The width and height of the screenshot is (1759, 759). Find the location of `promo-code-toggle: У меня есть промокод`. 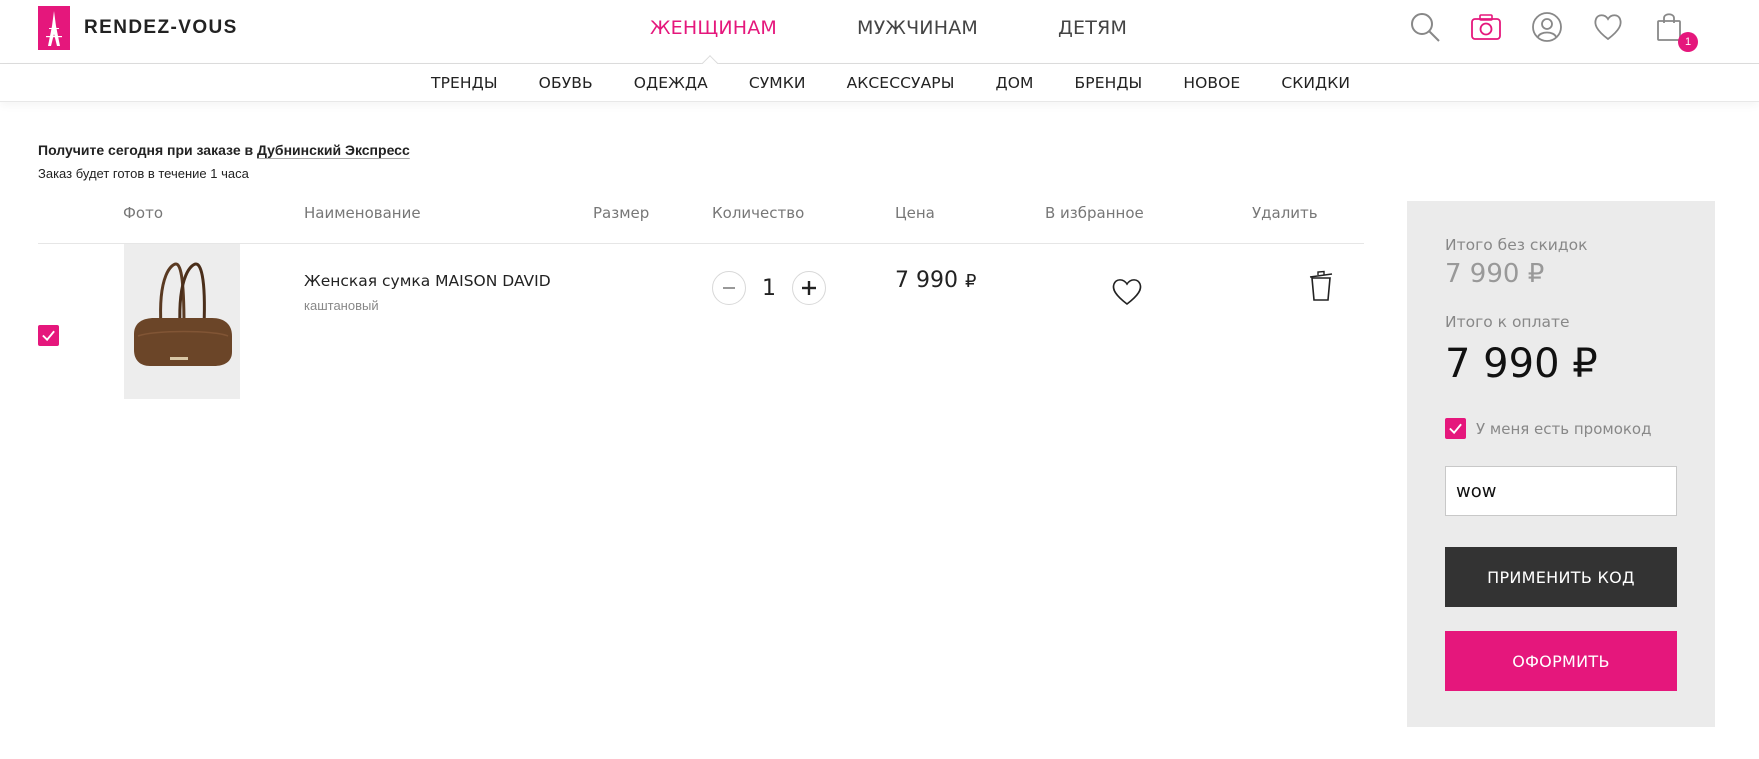

promo-code-toggle: У меня есть промокод is located at coordinates (1548, 428).